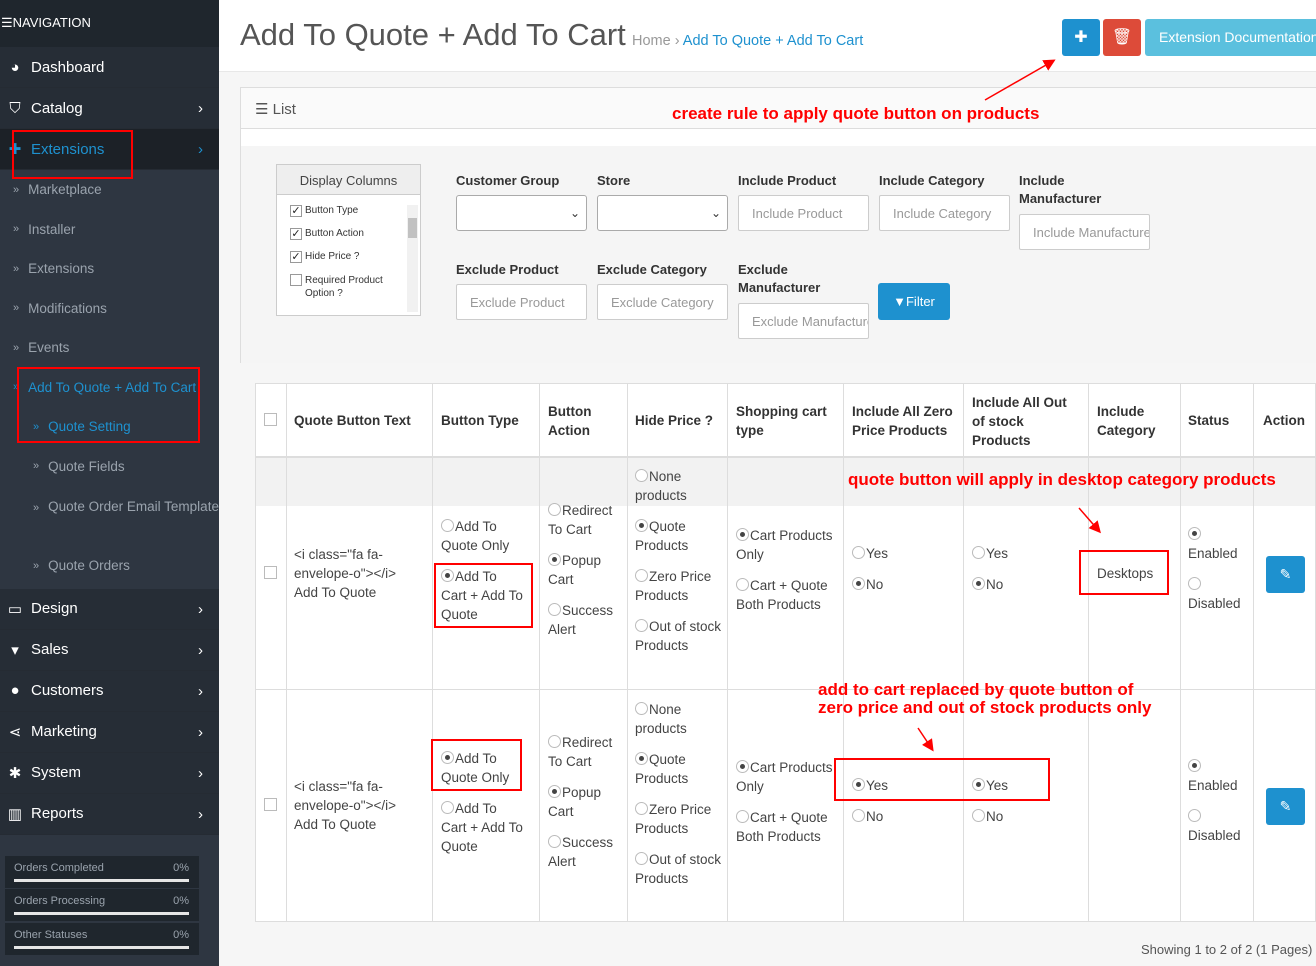  I want to click on scrollbar-thumb, so click(412, 228).